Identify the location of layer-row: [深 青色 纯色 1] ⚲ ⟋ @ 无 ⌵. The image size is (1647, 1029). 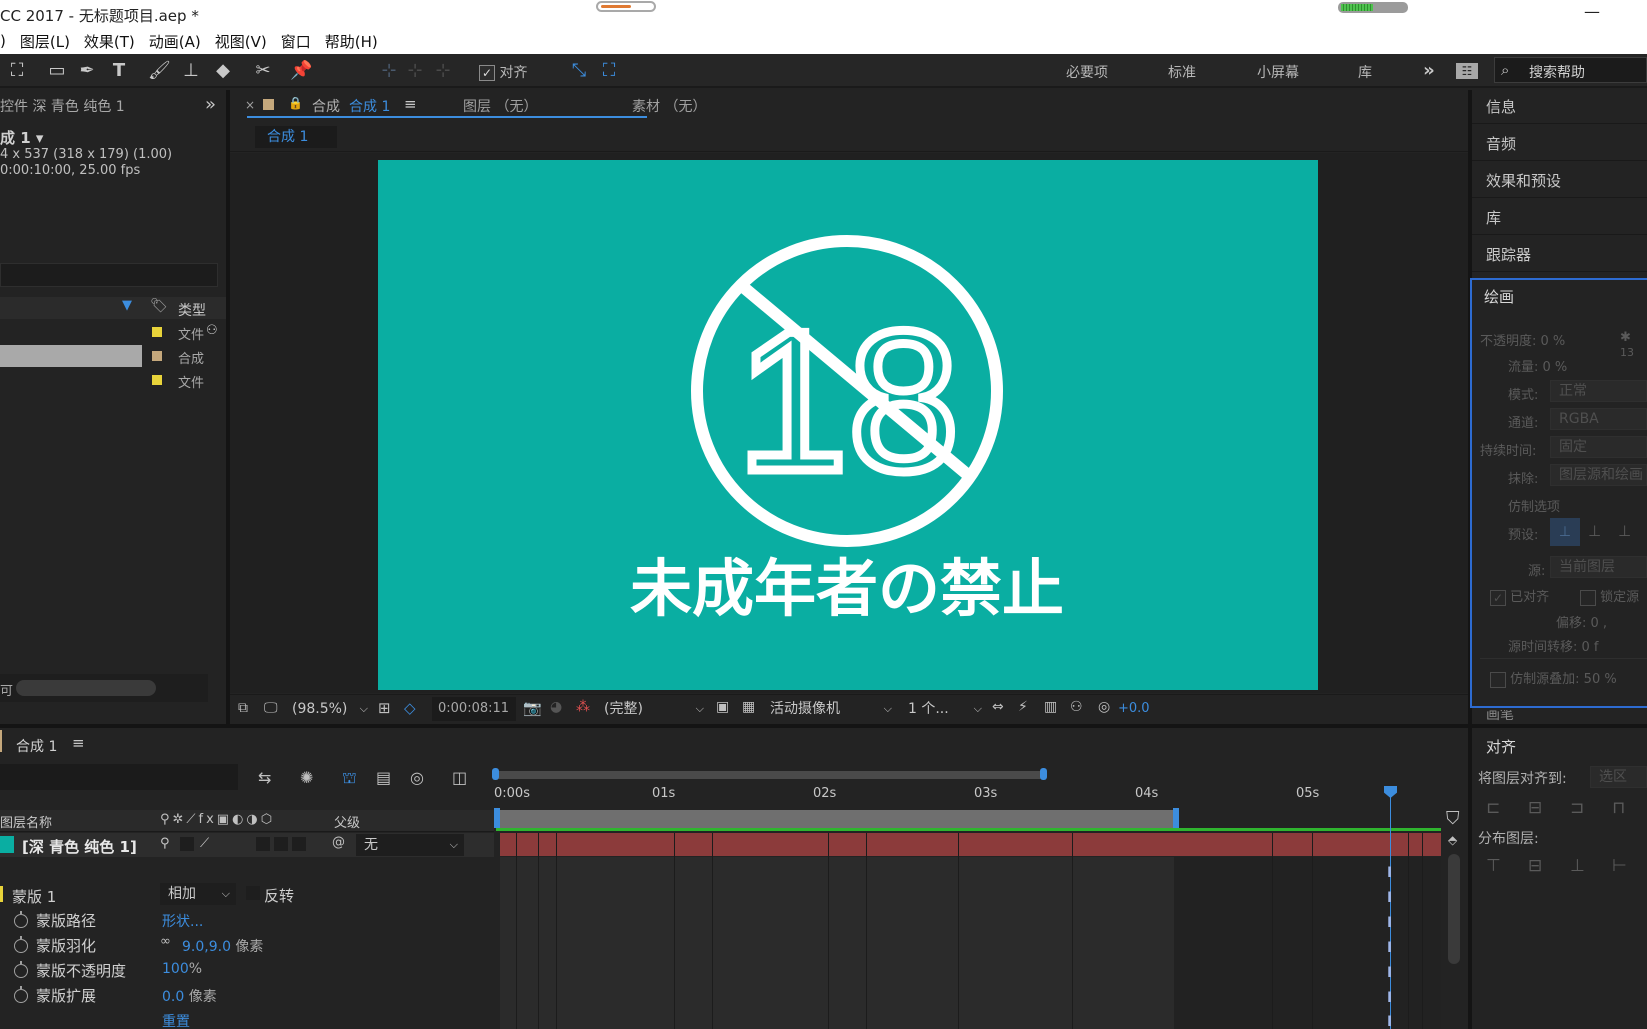
(247, 845).